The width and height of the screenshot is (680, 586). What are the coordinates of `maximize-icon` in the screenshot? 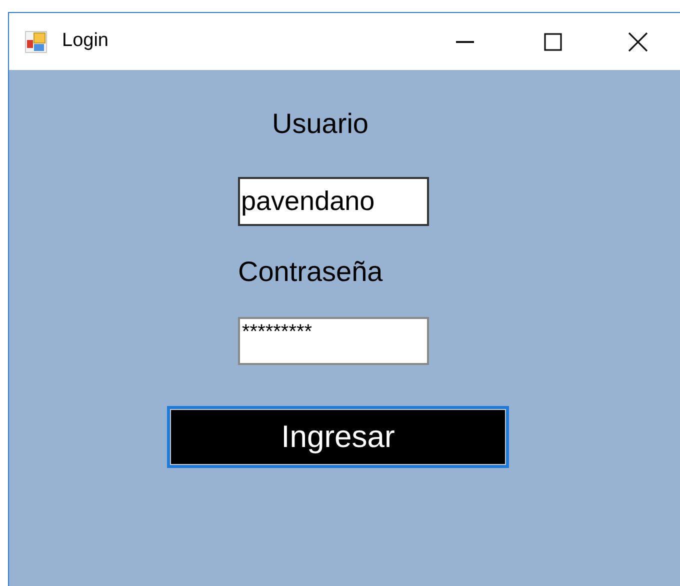 It's located at (553, 41).